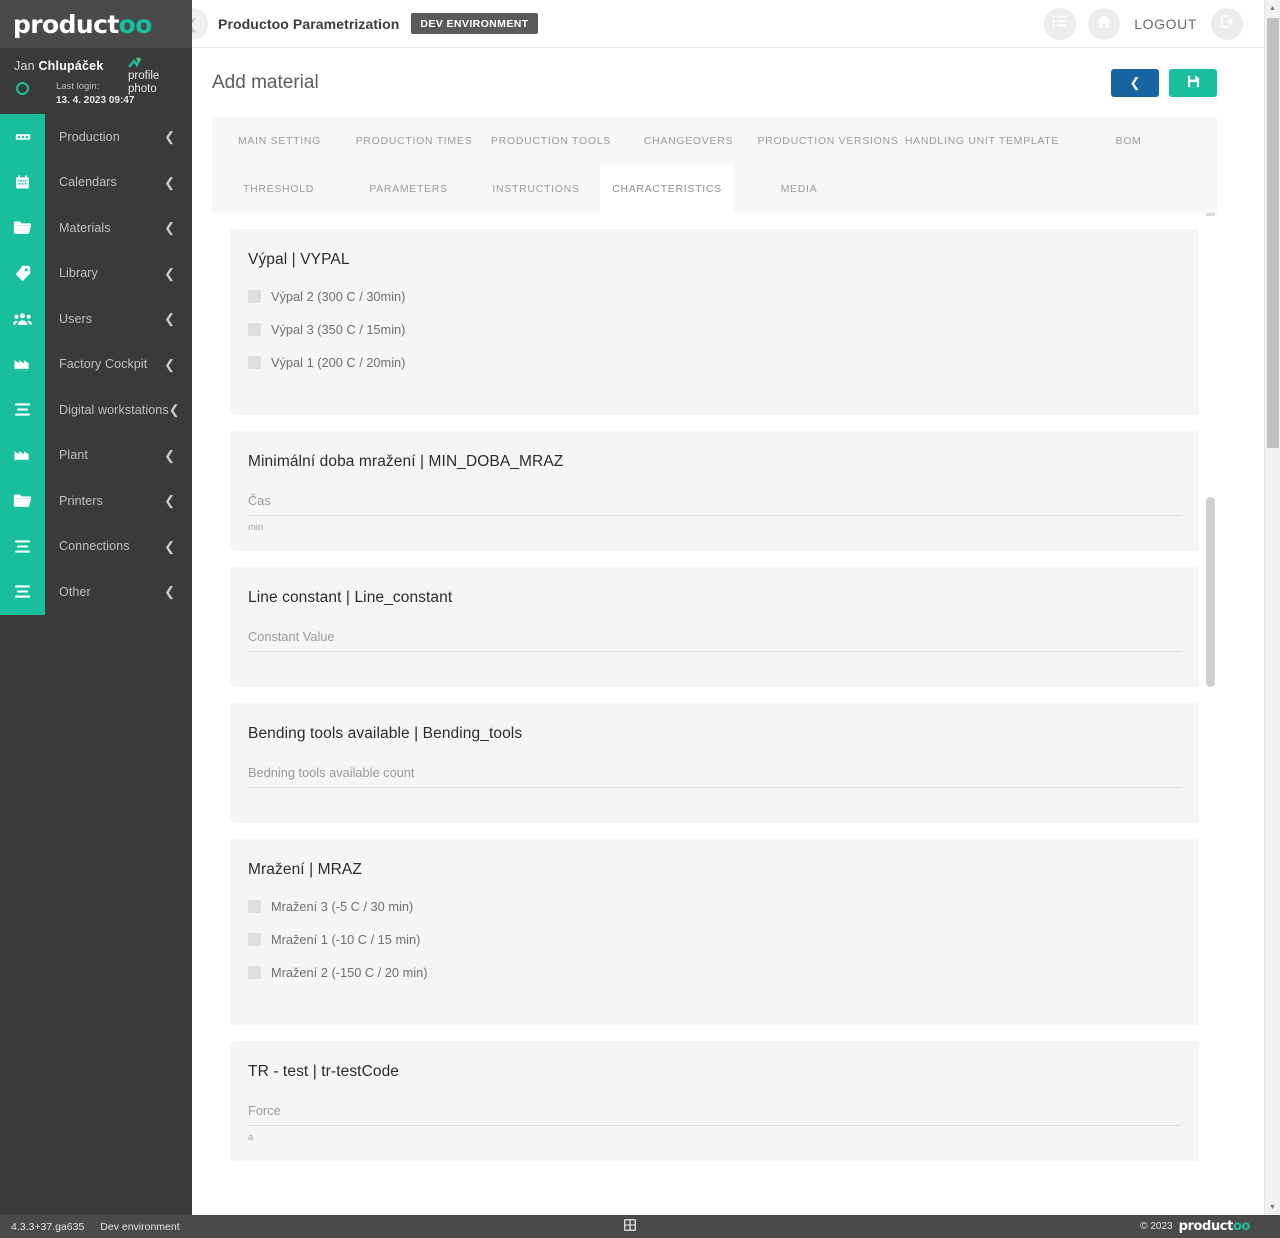 The image size is (1280, 1238). What do you see at coordinates (96, 410) in the screenshot?
I see `sidebar-item-digital-workstations: Digital workstations ❮` at bounding box center [96, 410].